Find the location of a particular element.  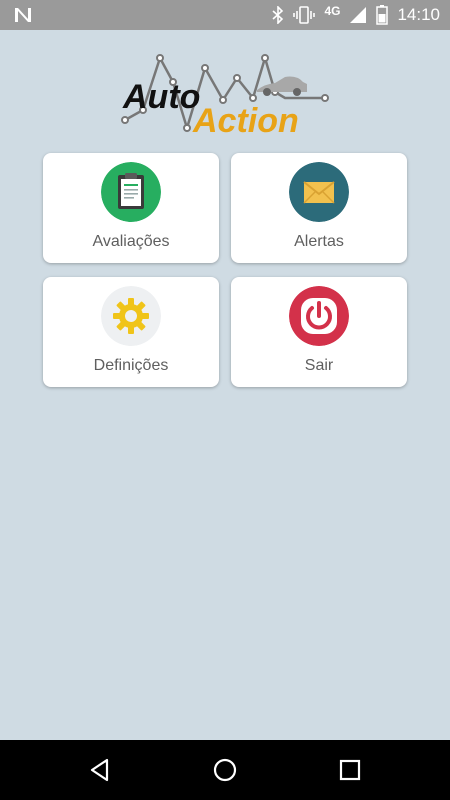

envelope-icon is located at coordinates (319, 192).